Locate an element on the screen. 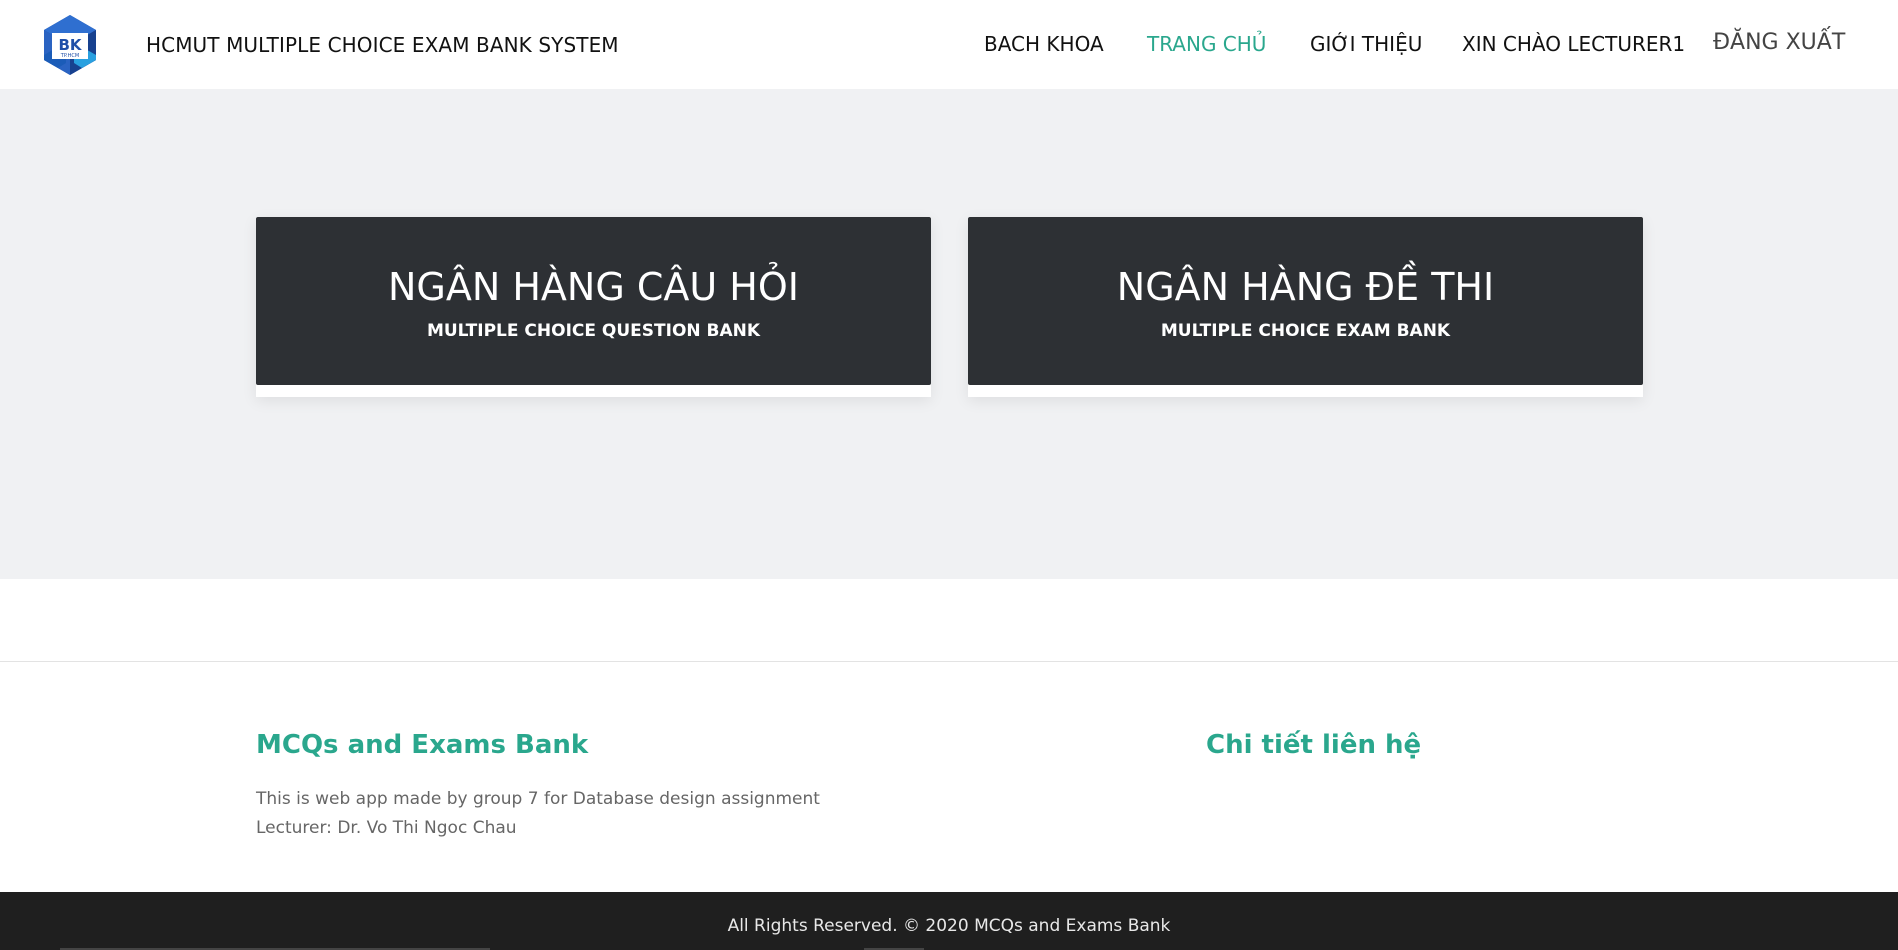  bk-logo: BK TP.HCM is located at coordinates (70, 45).